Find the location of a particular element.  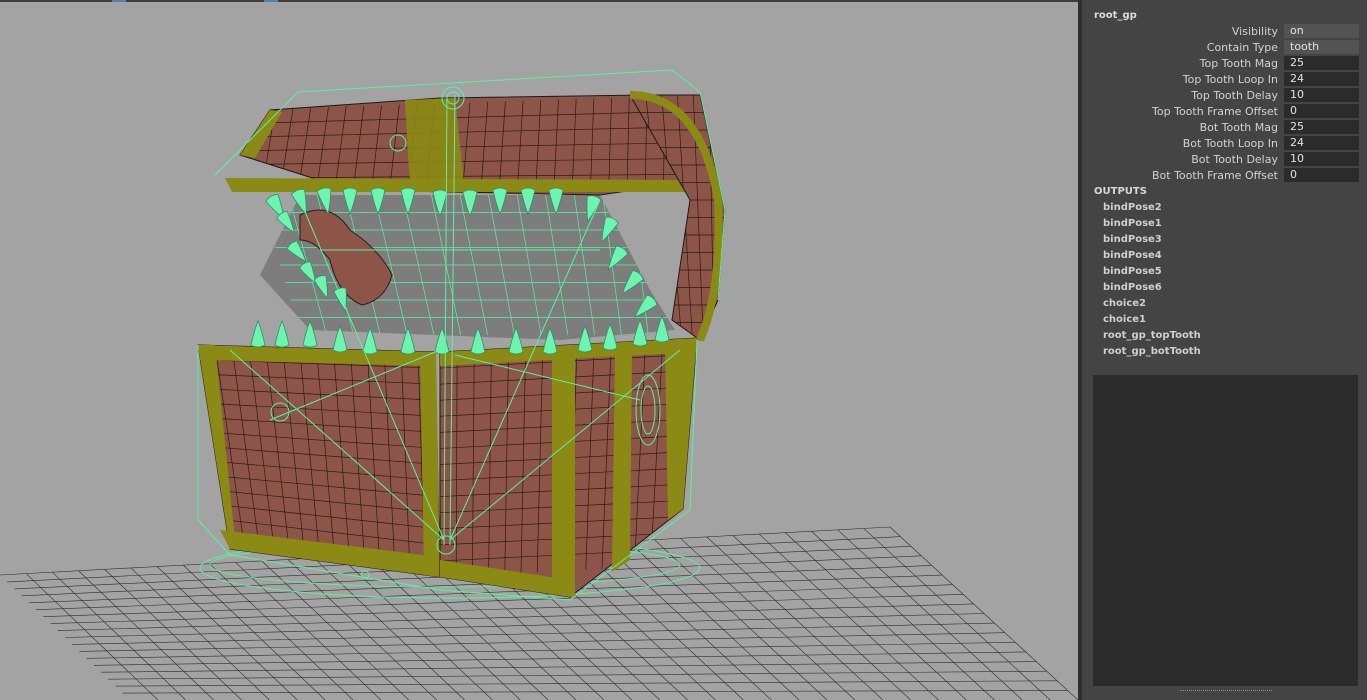

visibility-dropdown: on is located at coordinates (1321, 31).